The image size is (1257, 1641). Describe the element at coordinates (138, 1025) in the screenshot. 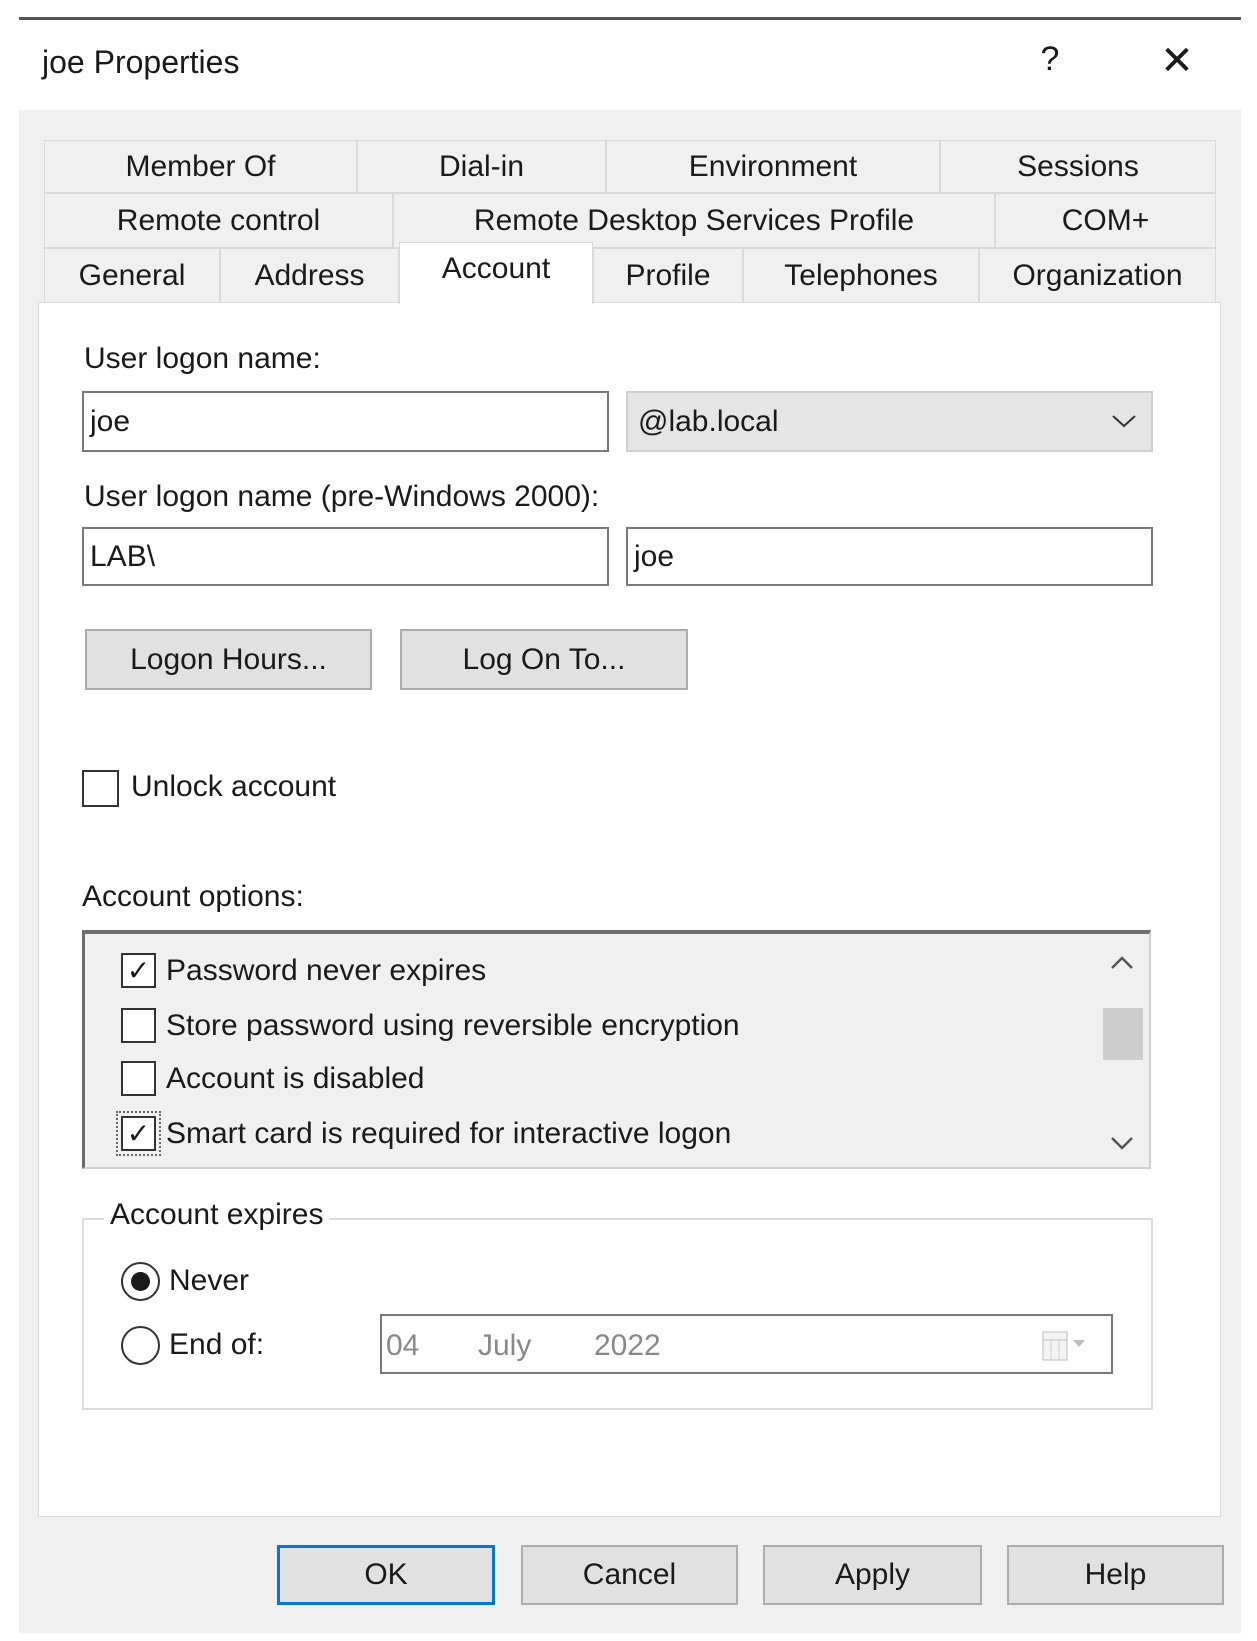

I see `reversible-encryption-checkbox` at that location.